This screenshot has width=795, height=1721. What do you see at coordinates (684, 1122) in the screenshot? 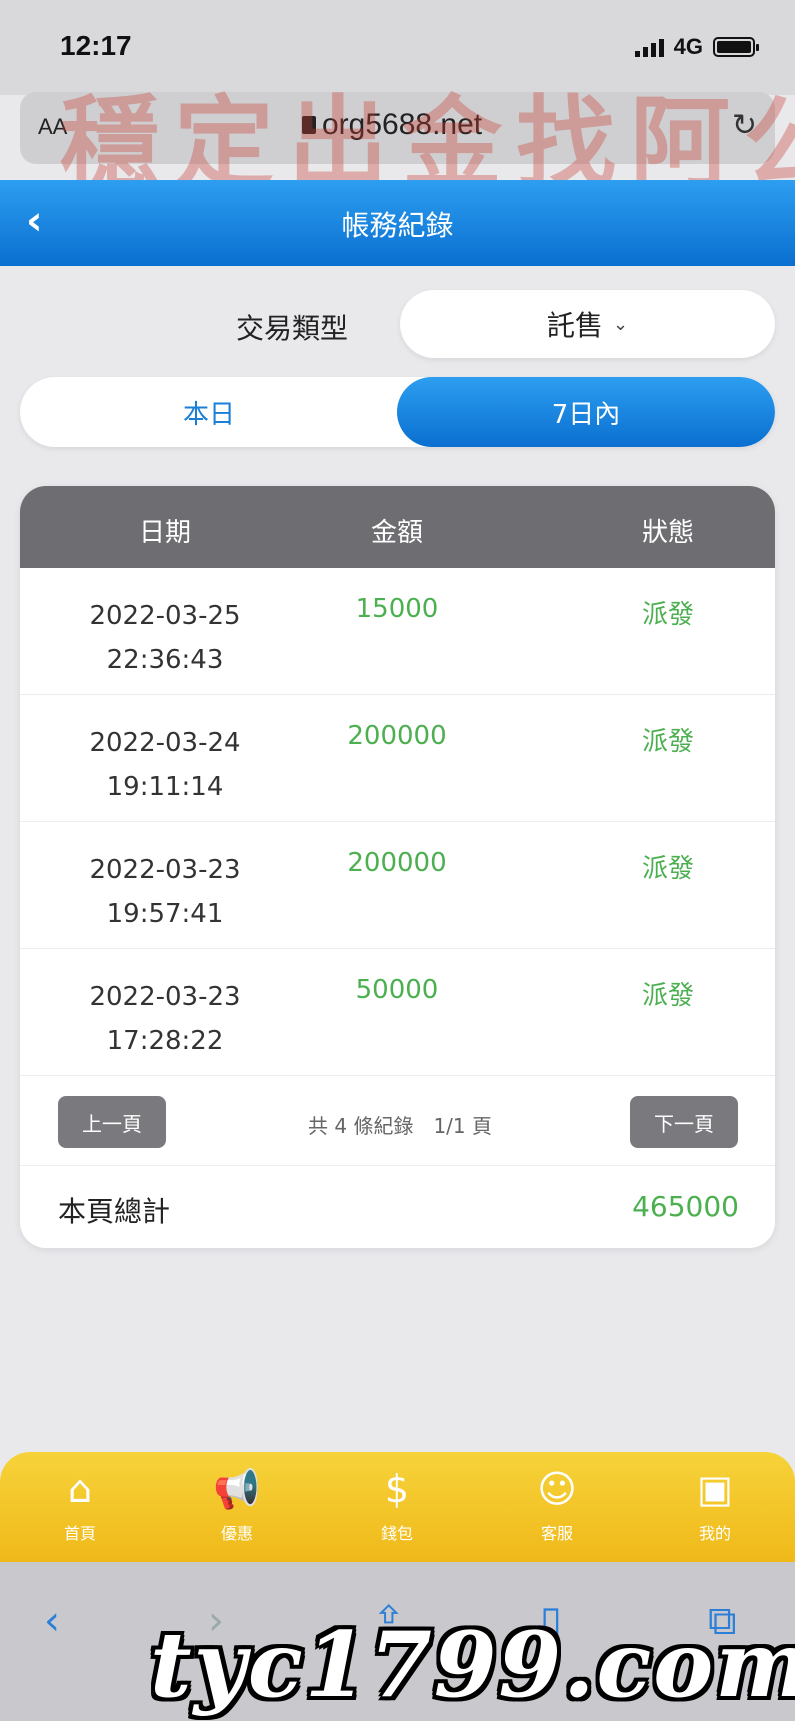
I see `next-page-button: 下一頁` at bounding box center [684, 1122].